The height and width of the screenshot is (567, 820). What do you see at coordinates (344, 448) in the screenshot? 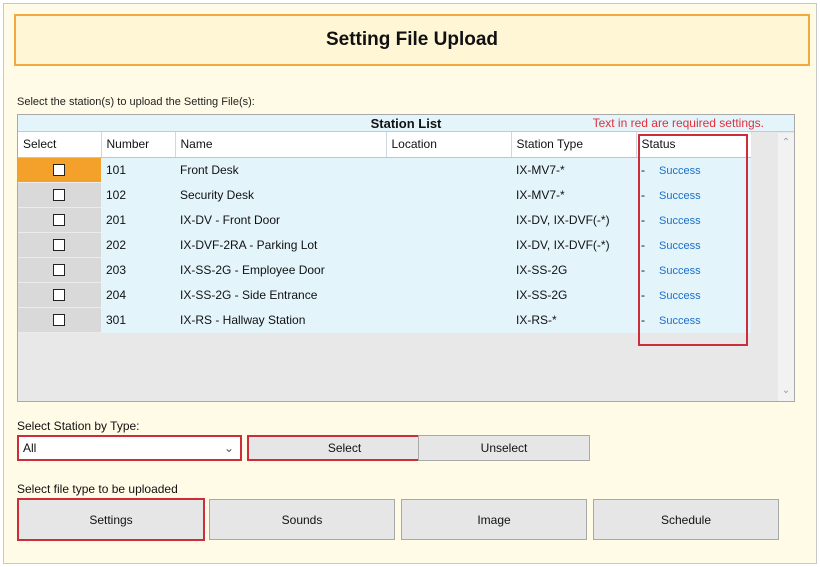
I see `select-button: Select` at bounding box center [344, 448].